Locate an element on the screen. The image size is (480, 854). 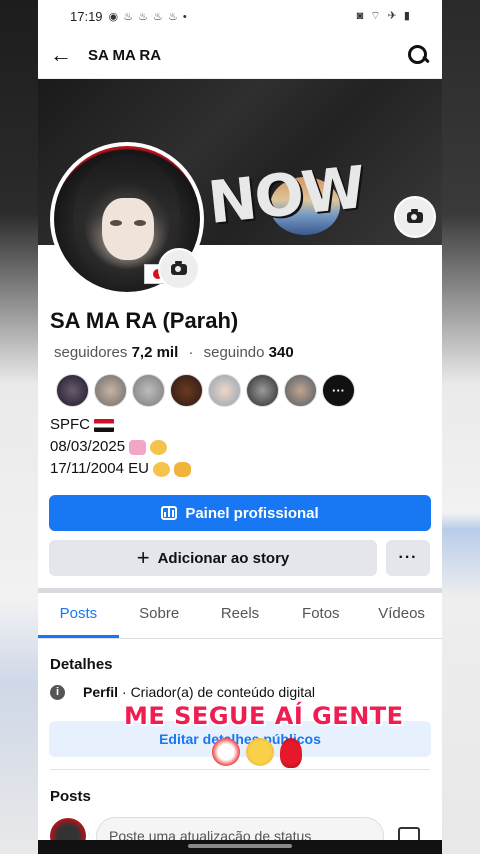
friends-avatars: ··· is located at coordinates (205, 390).